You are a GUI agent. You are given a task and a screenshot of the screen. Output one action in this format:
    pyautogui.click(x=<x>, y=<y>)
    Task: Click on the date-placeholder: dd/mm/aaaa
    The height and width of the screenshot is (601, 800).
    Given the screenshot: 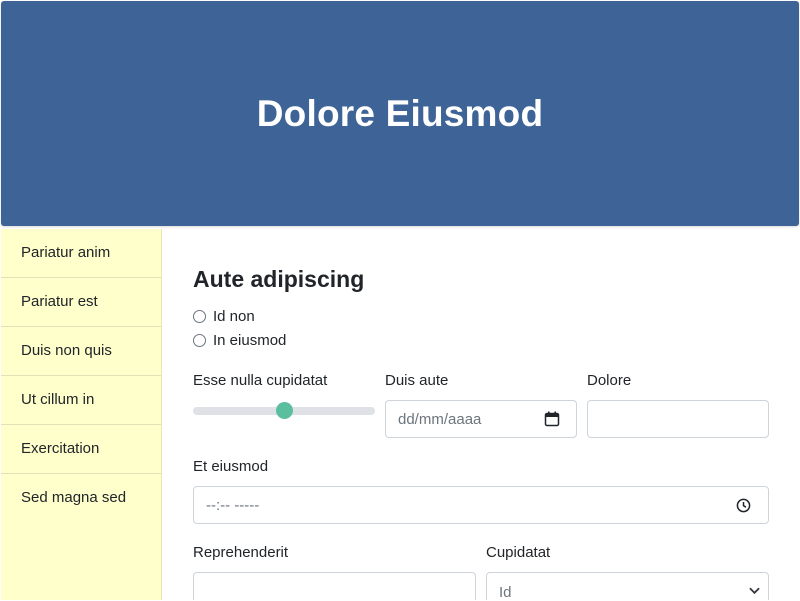 What is the action you would take?
    pyautogui.click(x=440, y=419)
    